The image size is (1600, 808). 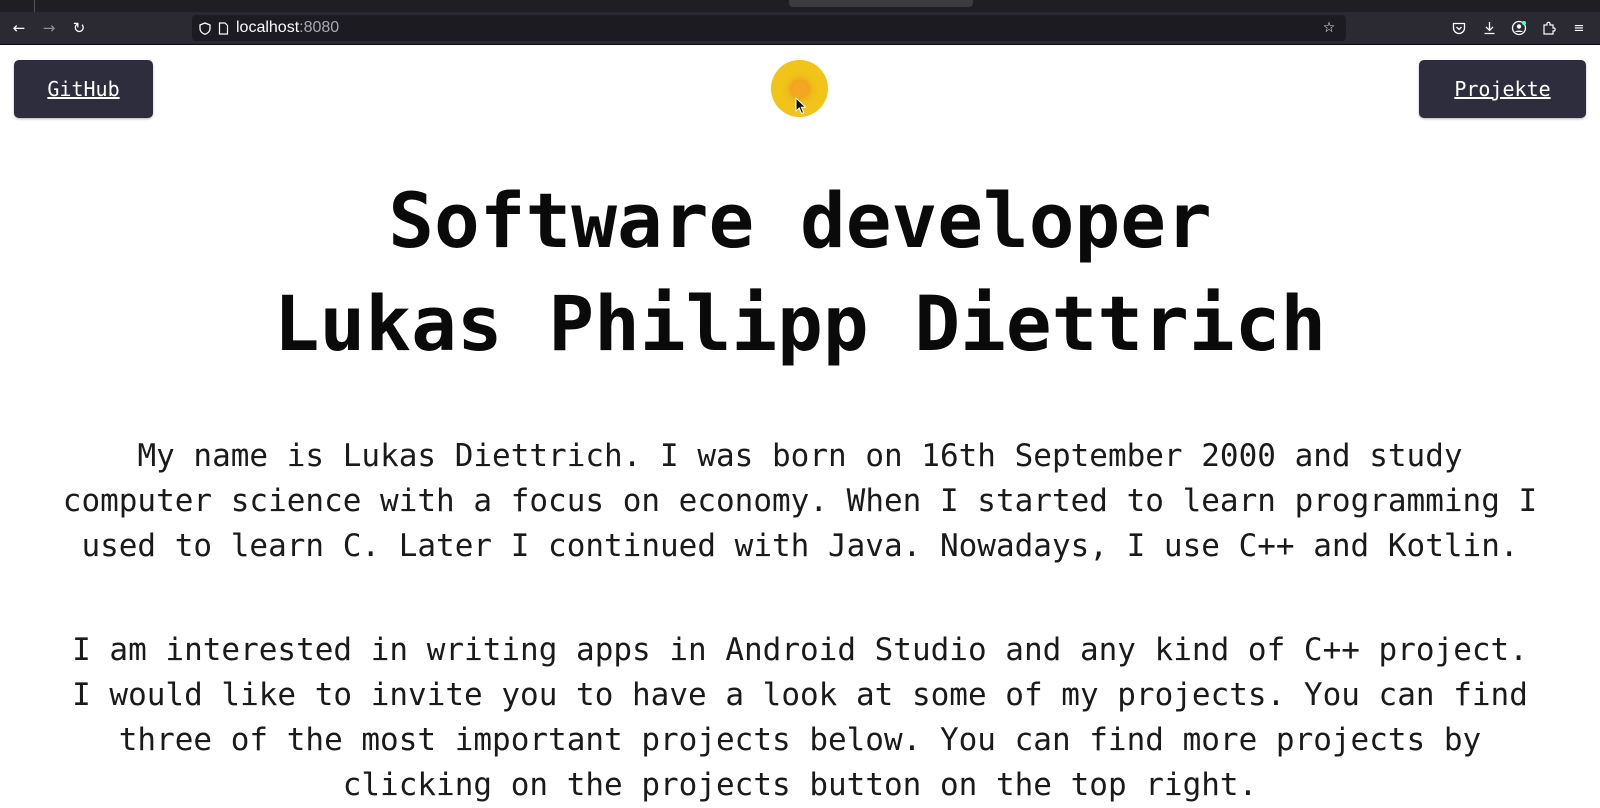 What do you see at coordinates (800, 220) in the screenshot?
I see `title-line-1: Software developer` at bounding box center [800, 220].